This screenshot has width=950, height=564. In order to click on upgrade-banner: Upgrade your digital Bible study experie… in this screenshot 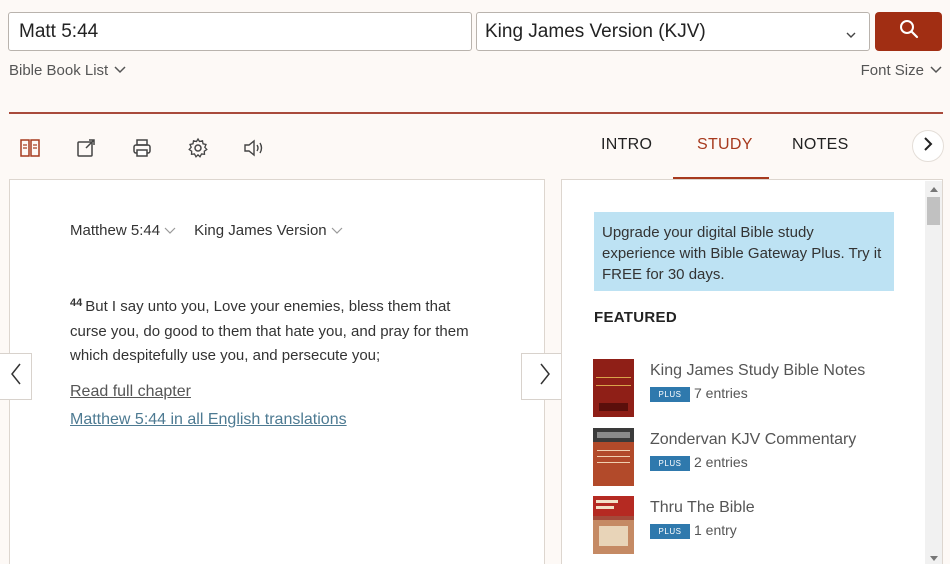, I will do `click(744, 251)`.